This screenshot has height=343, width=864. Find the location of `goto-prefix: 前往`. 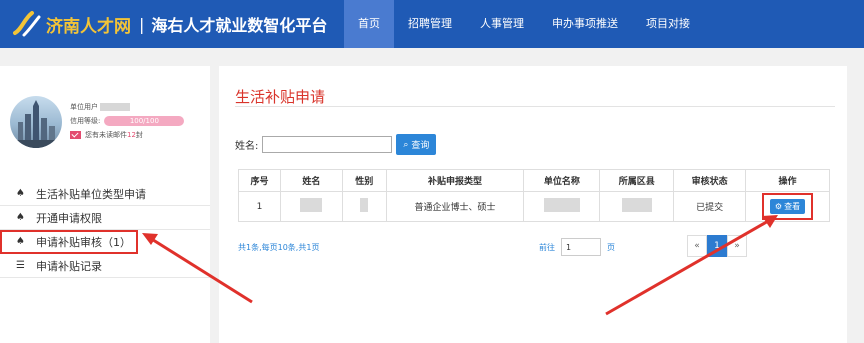

goto-prefix: 前往 is located at coordinates (547, 247).